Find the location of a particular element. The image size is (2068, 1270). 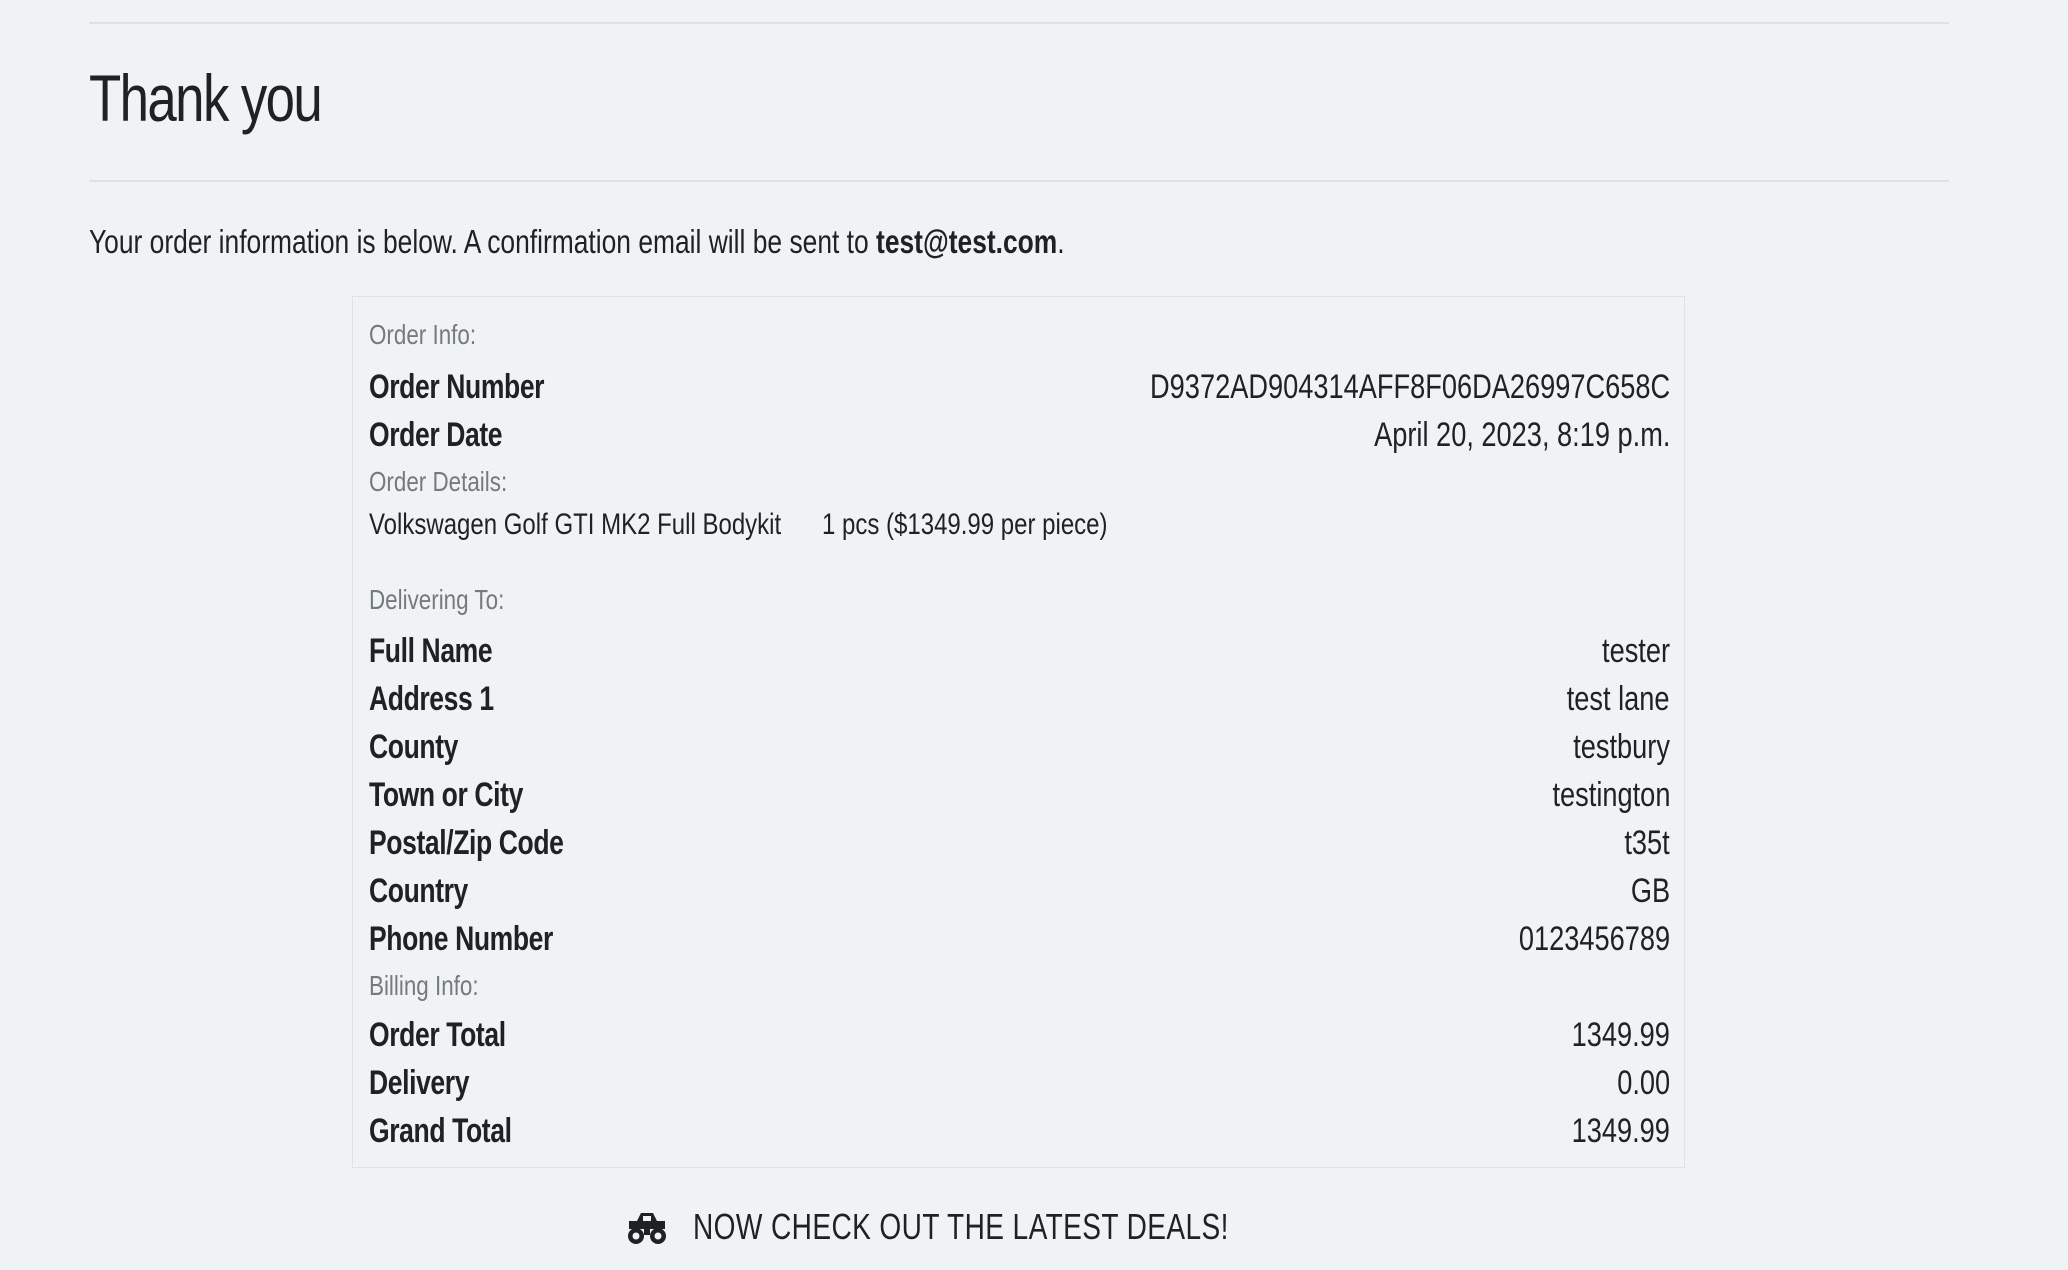

order-total-label: Order Total is located at coordinates (437, 1035).